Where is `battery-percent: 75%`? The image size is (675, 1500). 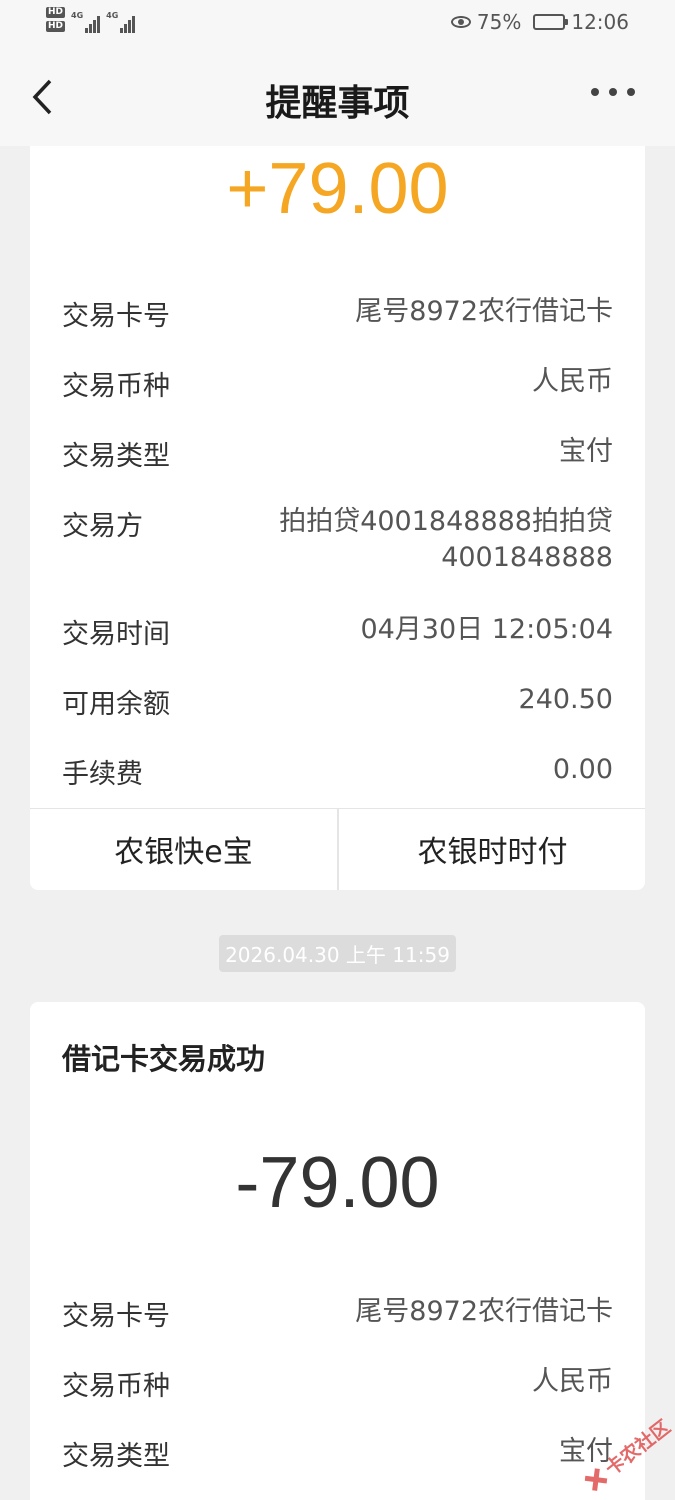
battery-percent: 75% is located at coordinates (499, 22).